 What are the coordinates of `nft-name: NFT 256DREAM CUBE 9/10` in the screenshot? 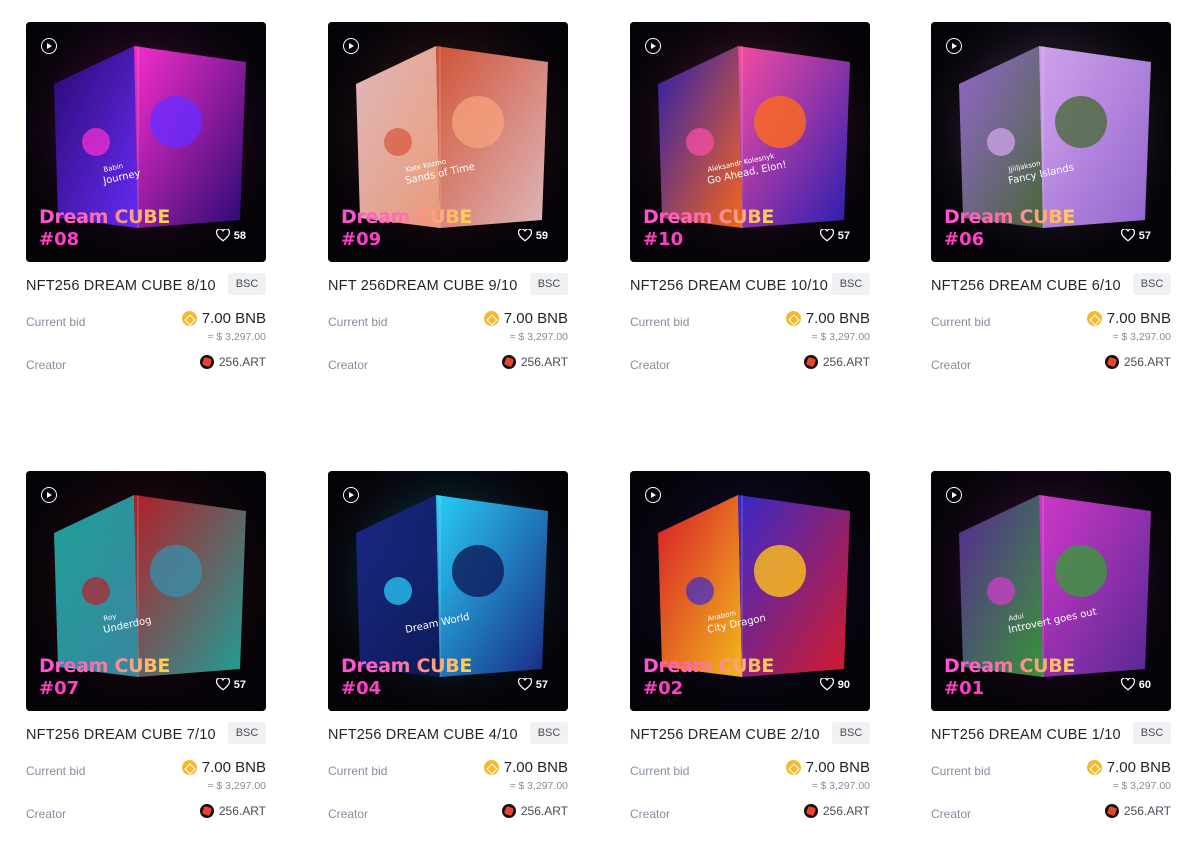 It's located at (427, 286).